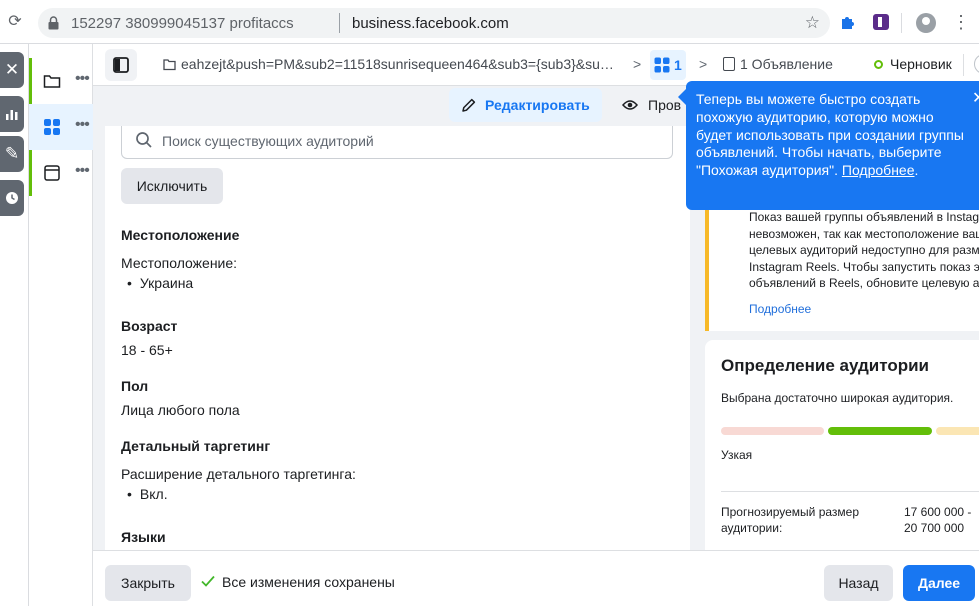 Image resolution: width=979 pixels, height=606 pixels. Describe the element at coordinates (780, 309) in the screenshot. I see `warning-learn-more-link: Подробнее` at that location.